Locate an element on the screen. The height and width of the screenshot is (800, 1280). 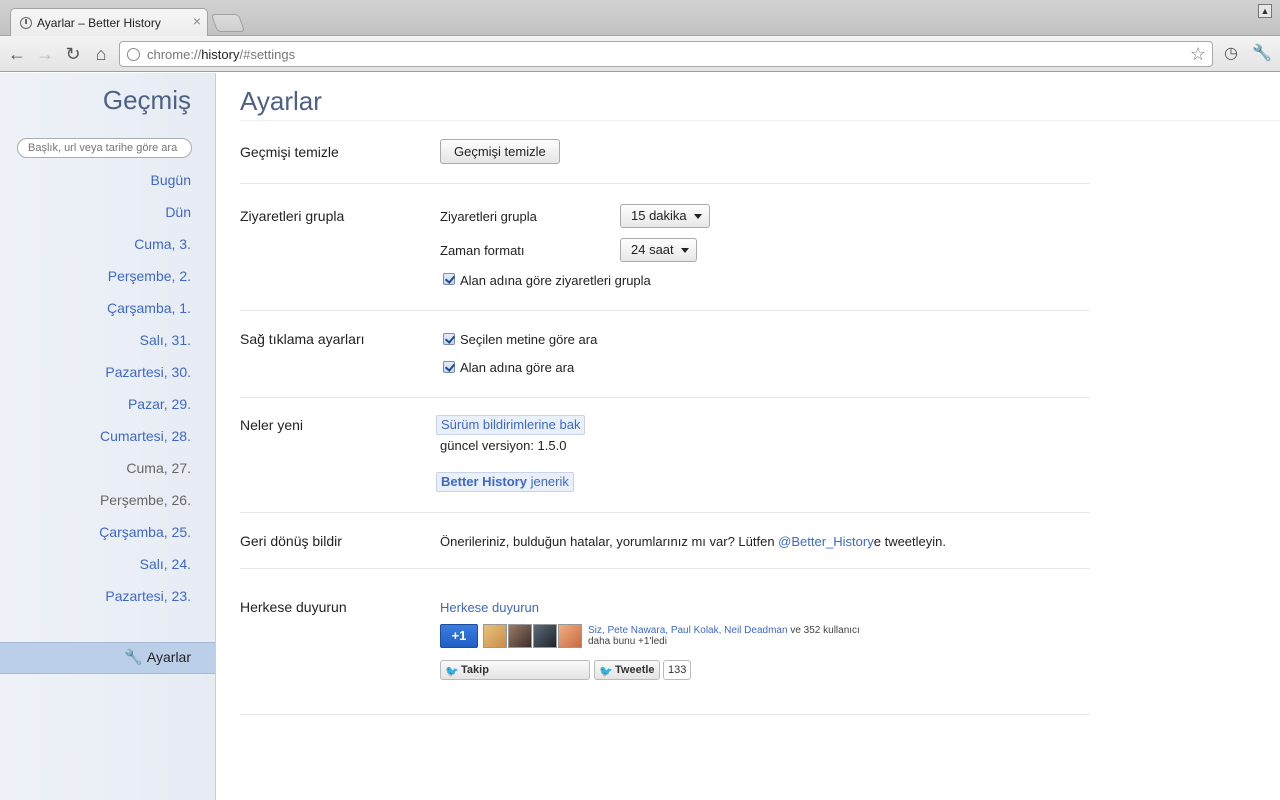
time-format-label: Zaman formatı is located at coordinates (482, 250).